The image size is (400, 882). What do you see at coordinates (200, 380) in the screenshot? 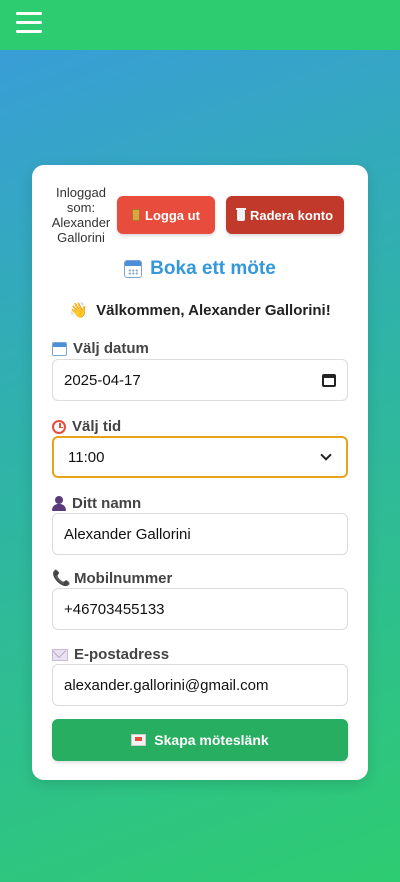
I see `date-field: 2025-04-17` at bounding box center [200, 380].